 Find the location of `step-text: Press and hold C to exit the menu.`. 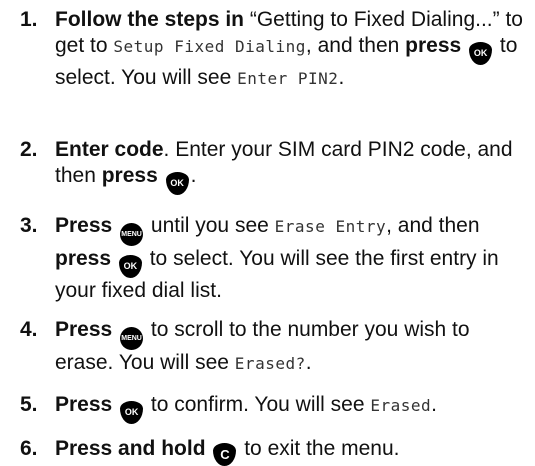

step-text: Press and hold C to exit the menu. is located at coordinates (292, 451).